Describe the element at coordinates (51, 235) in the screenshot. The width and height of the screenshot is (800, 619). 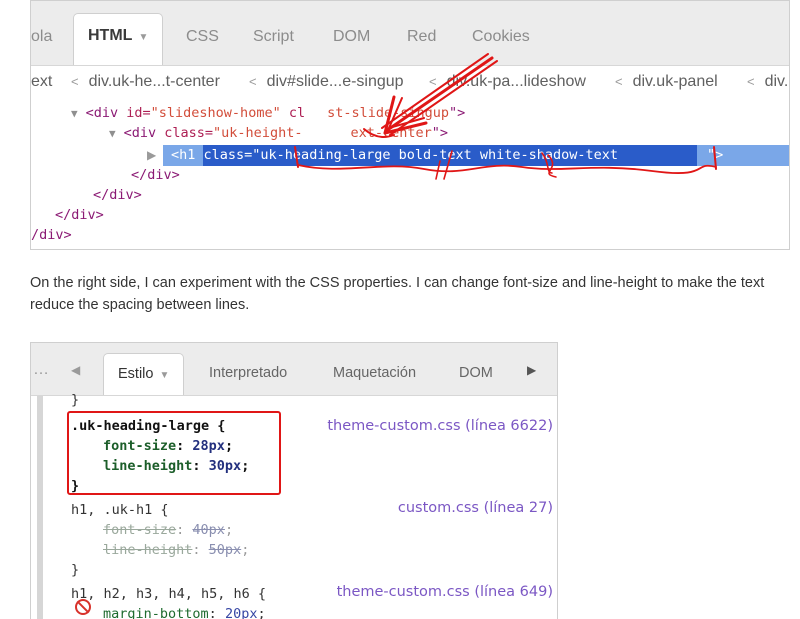
I see `dom-node: /div>` at that location.